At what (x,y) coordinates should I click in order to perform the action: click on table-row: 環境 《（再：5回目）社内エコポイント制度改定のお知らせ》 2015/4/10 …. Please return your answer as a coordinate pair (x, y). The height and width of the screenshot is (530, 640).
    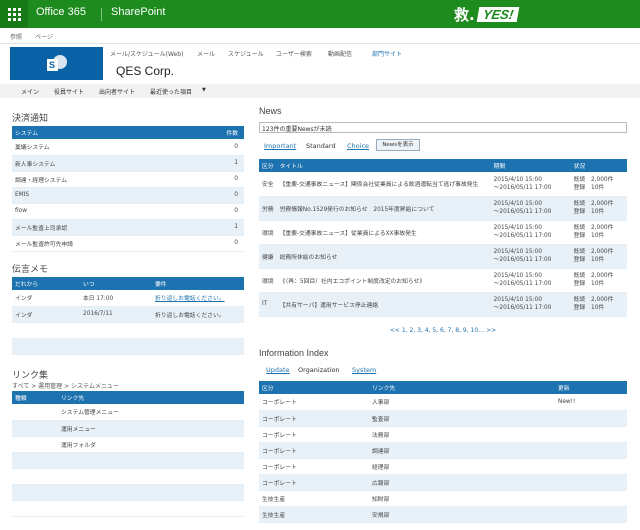
    Looking at the image, I should click on (443, 280).